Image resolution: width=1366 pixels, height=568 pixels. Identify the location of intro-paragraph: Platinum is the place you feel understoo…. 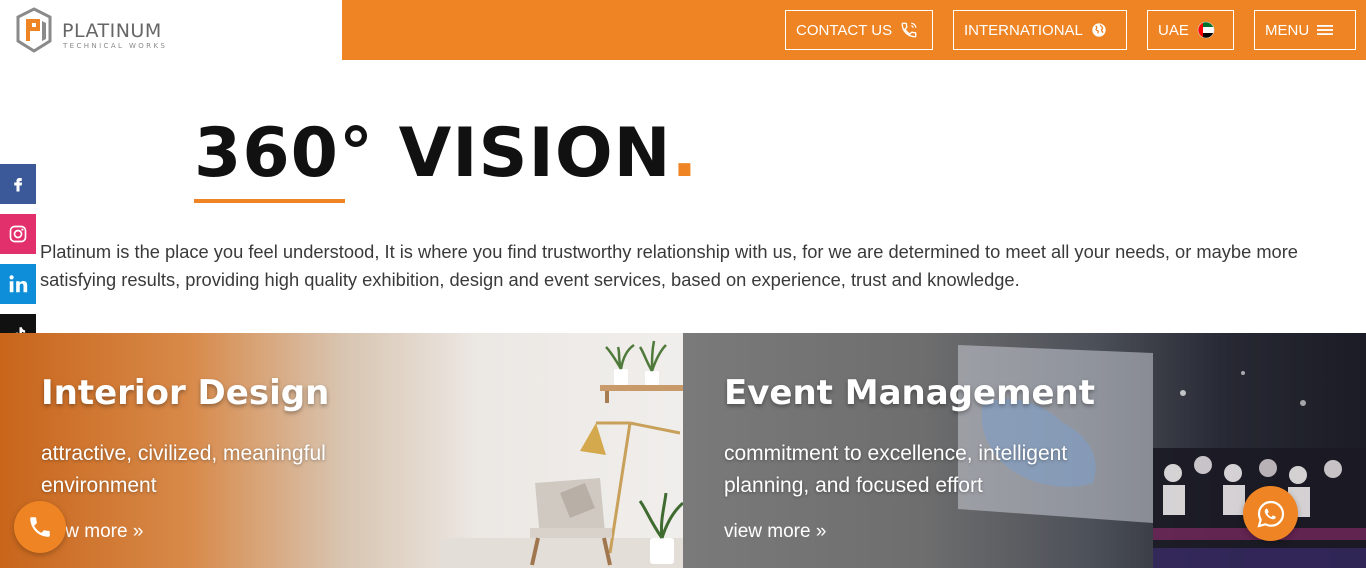
(669, 265).